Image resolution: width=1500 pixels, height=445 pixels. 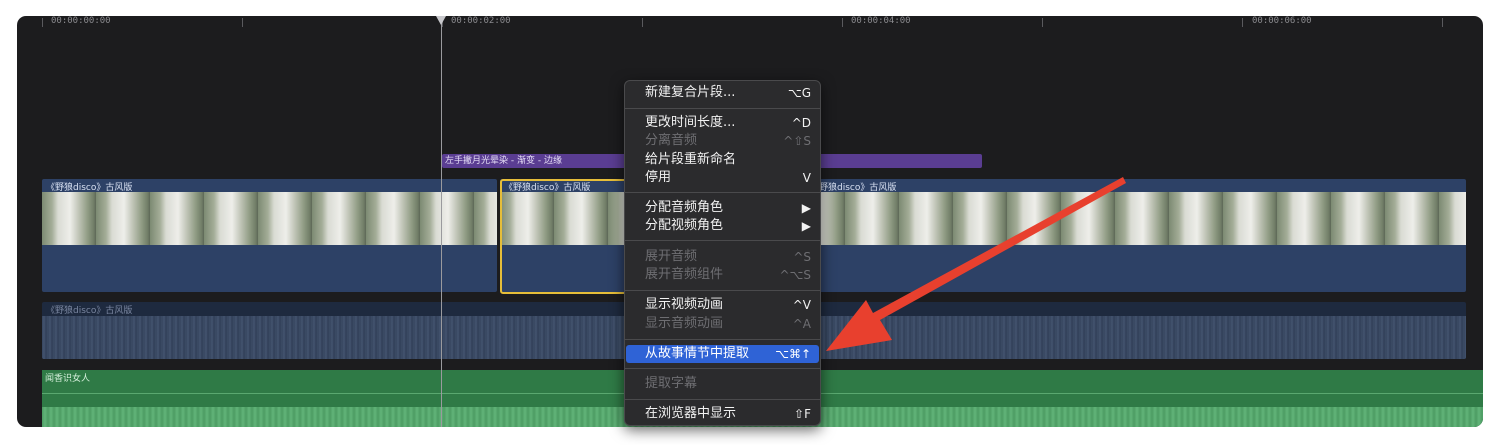 I want to click on clip-selection-outline, so click(x=565, y=236).